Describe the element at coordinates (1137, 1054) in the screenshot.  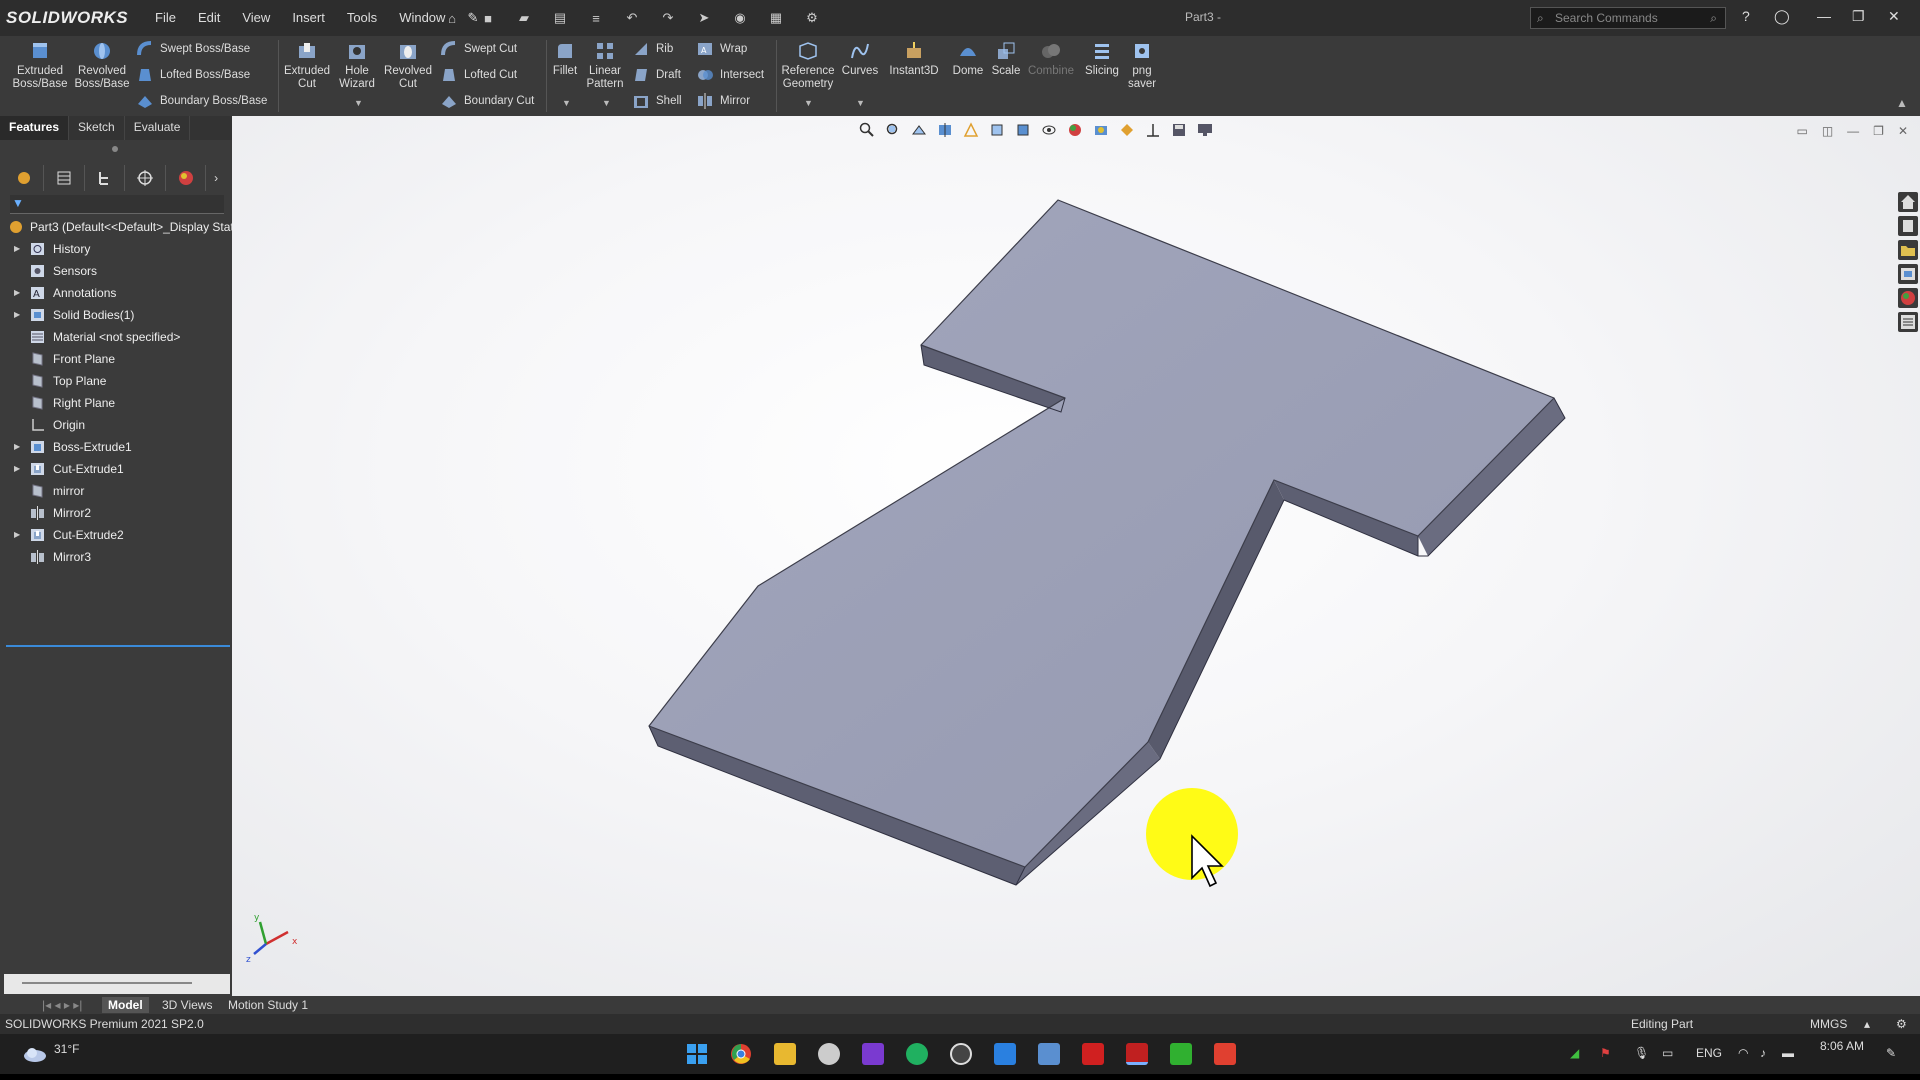
I see `solidworks-taskbar-icon` at that location.